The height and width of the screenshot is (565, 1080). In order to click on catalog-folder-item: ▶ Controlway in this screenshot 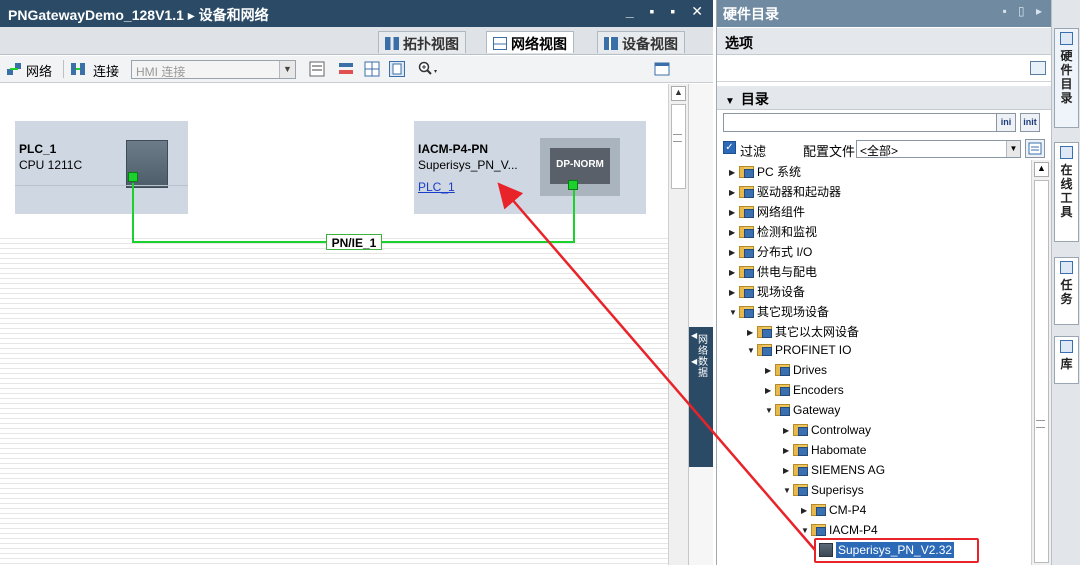, I will do `click(827, 433)`.